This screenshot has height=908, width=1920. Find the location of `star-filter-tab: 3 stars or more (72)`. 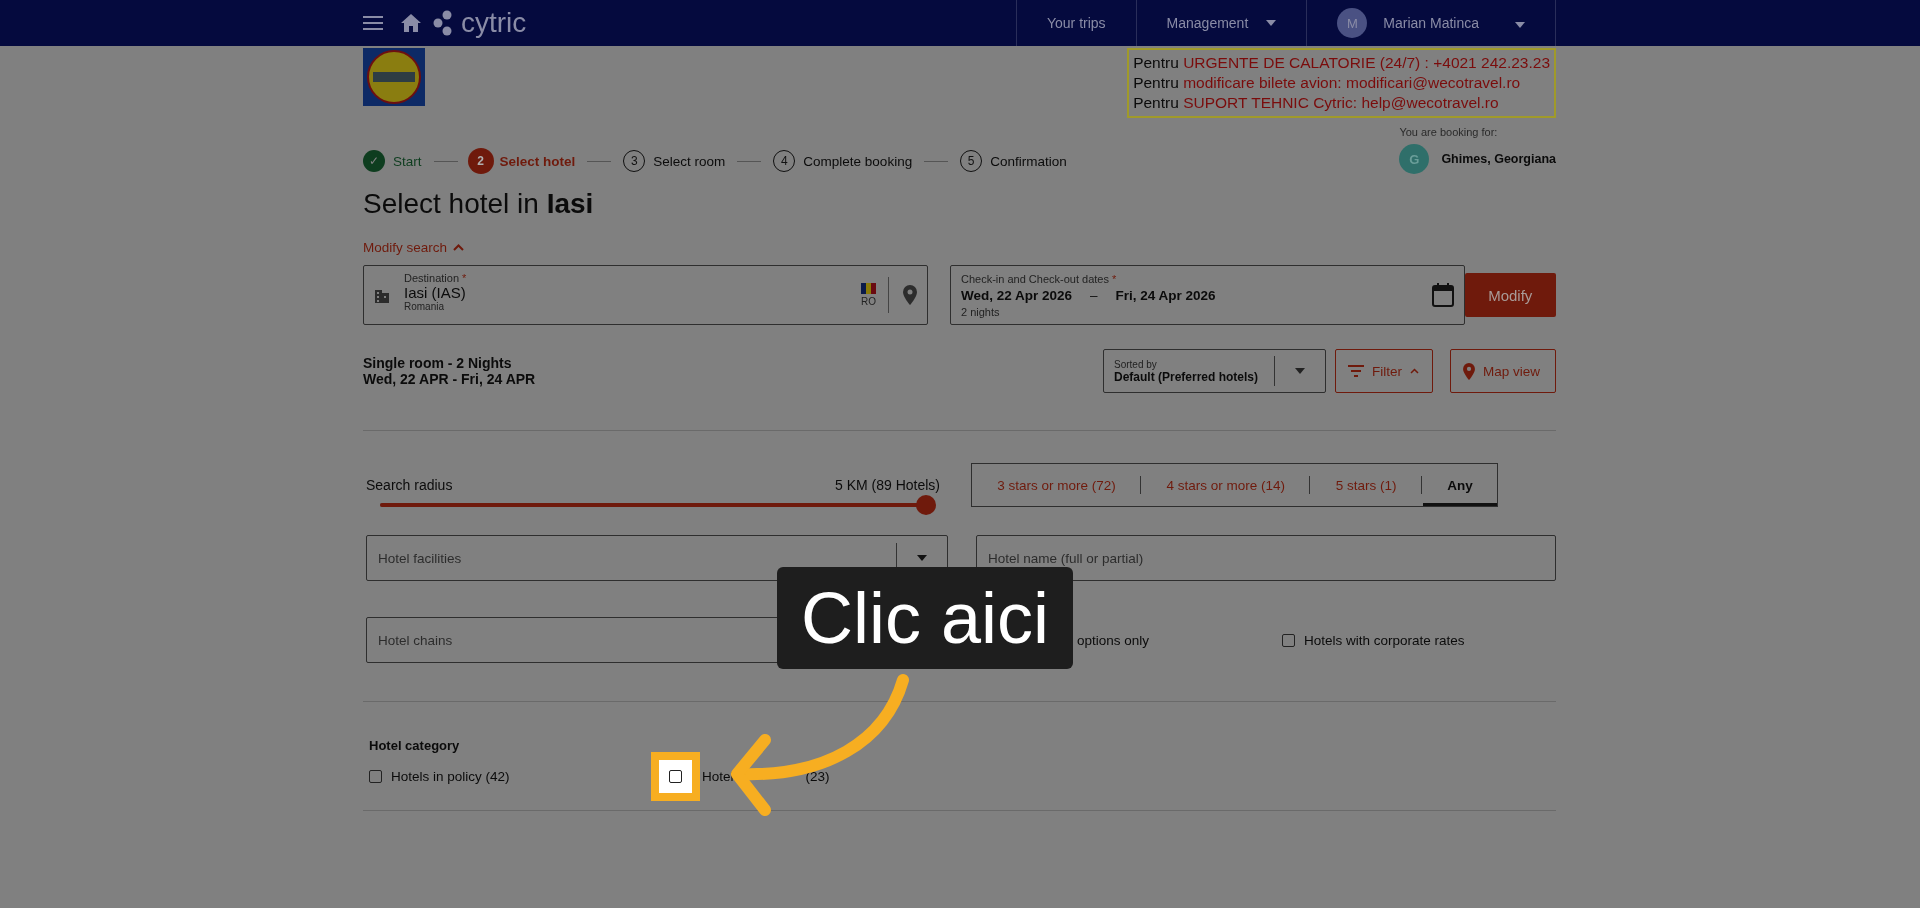

star-filter-tab: 3 stars or more (72) is located at coordinates (1056, 485).